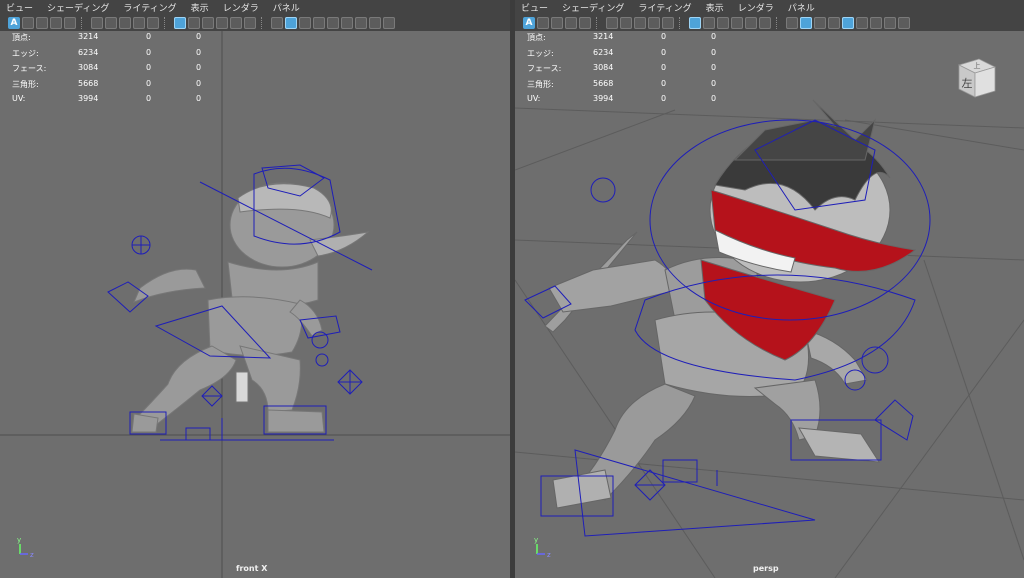 This screenshot has width=1024, height=578. What do you see at coordinates (252, 568) in the screenshot?
I see `camera-label-front: front X` at bounding box center [252, 568].